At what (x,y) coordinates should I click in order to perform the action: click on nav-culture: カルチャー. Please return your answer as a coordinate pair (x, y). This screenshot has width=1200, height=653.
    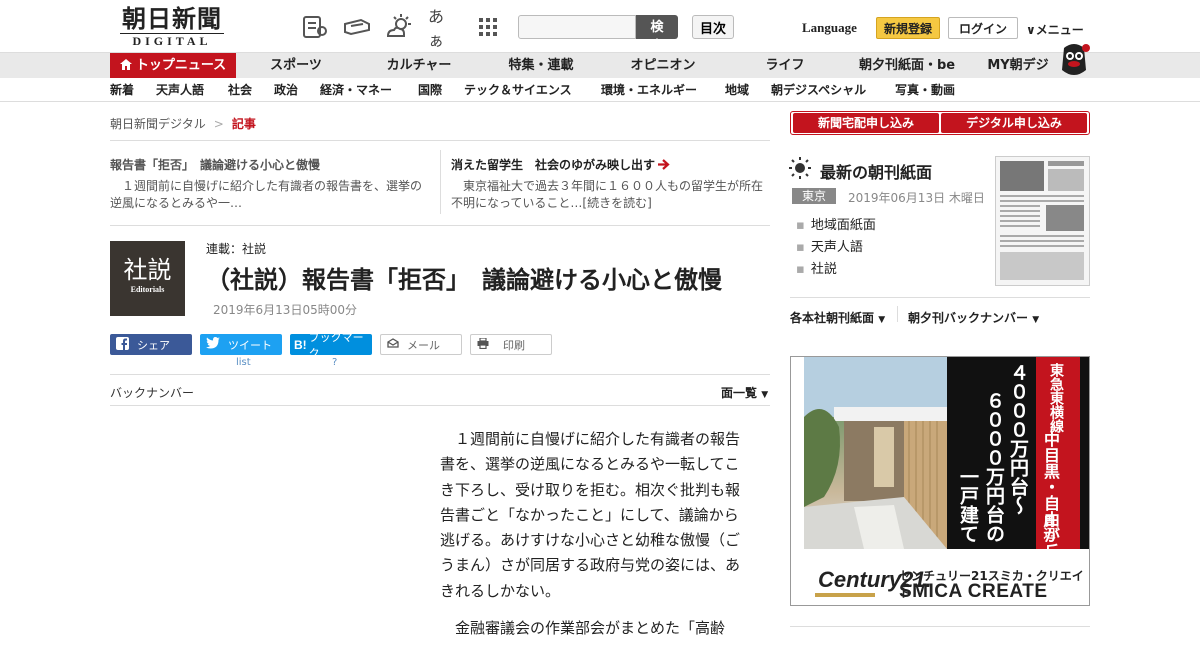
    Looking at the image, I should click on (419, 66).